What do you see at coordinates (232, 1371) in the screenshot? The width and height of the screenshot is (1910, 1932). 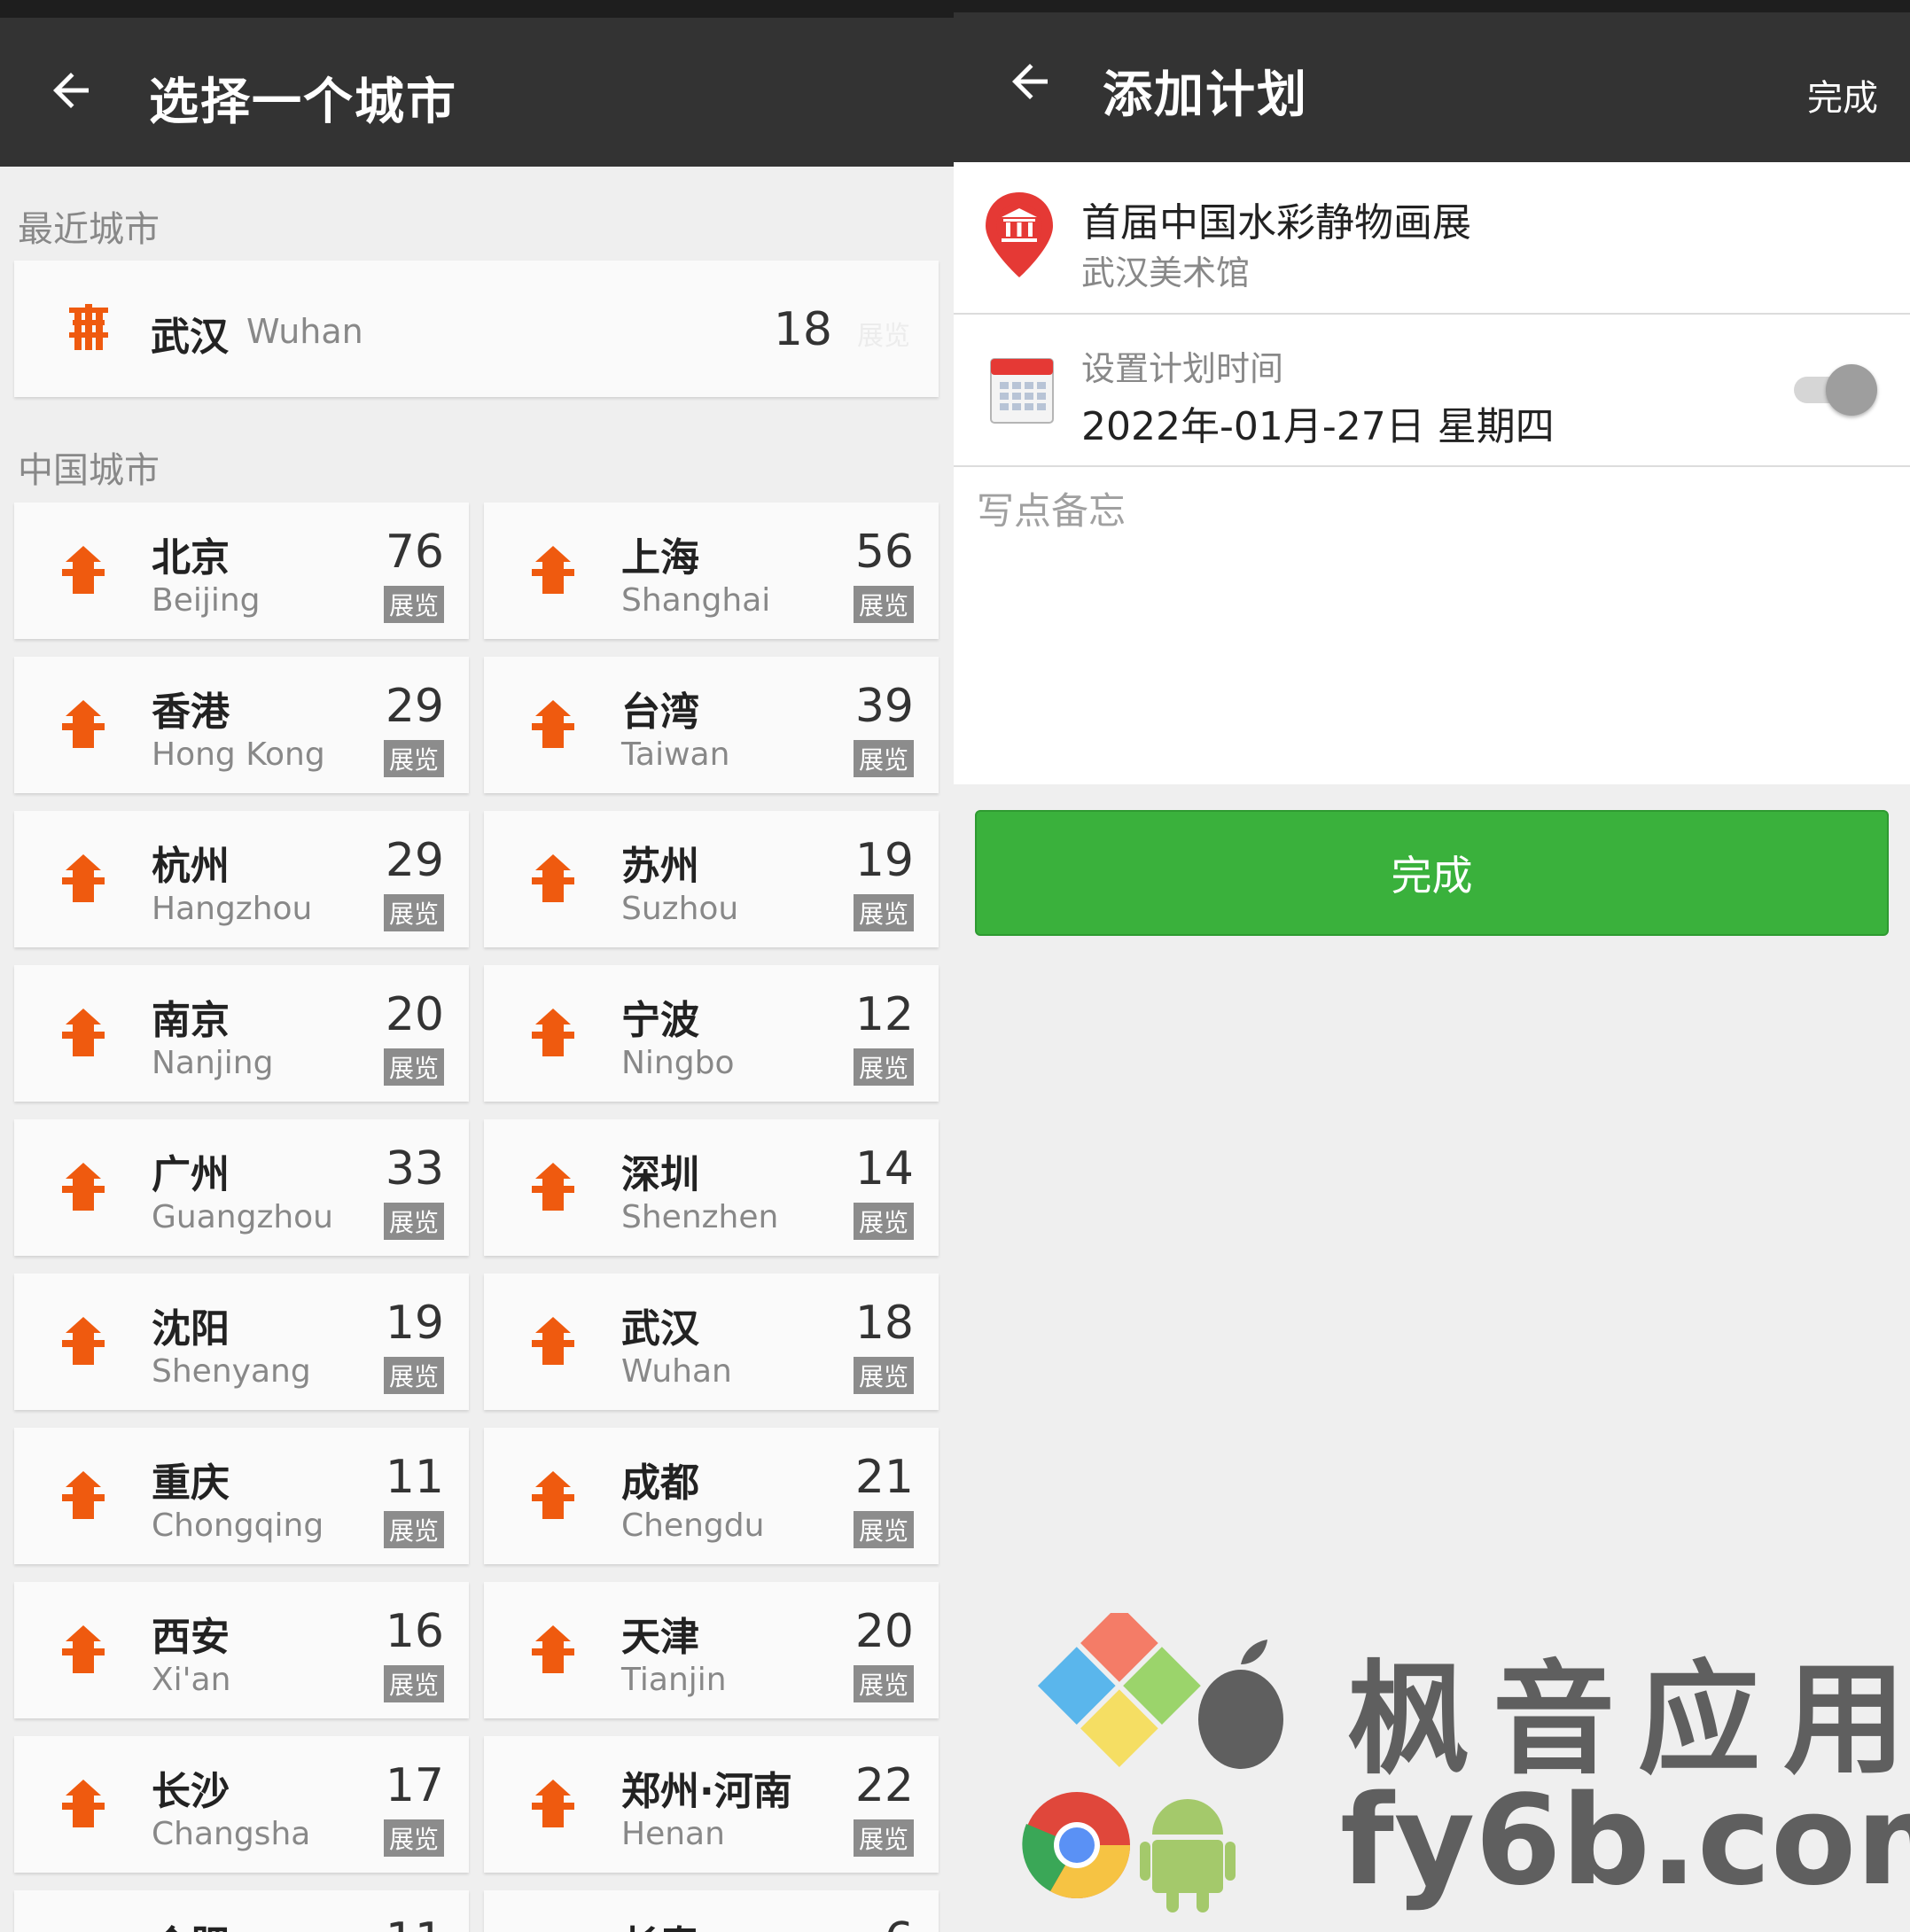 I see `city-name-en: Shenyang` at bounding box center [232, 1371].